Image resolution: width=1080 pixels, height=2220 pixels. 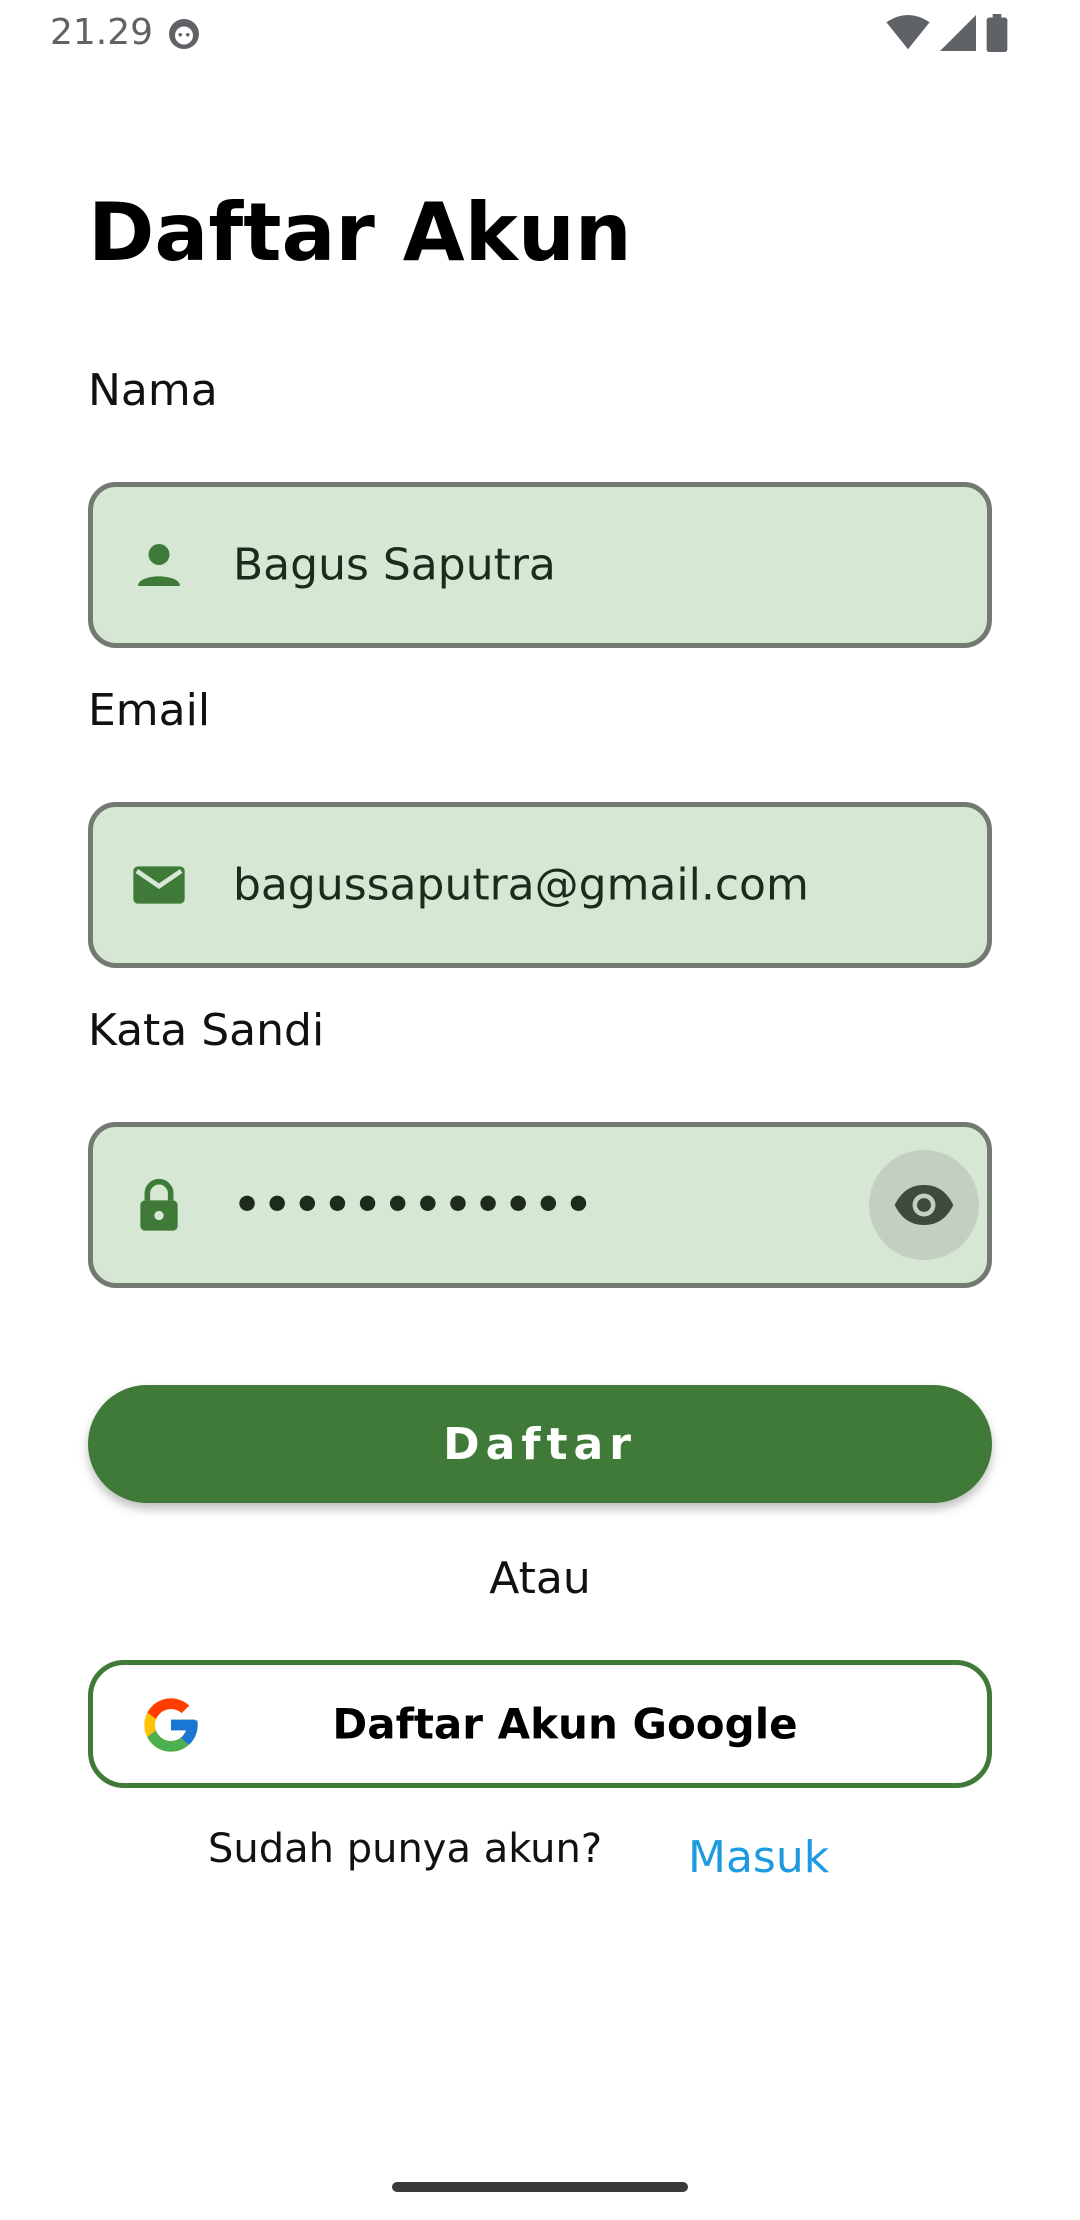 What do you see at coordinates (102, 32) in the screenshot?
I see `status-time: 21.29` at bounding box center [102, 32].